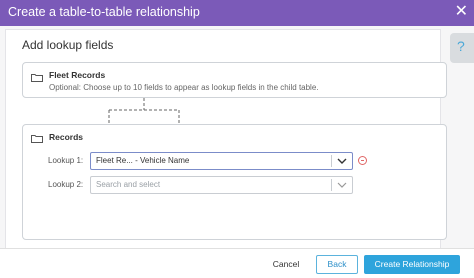 Image resolution: width=474 pixels, height=278 pixels. Describe the element at coordinates (128, 184) in the screenshot. I see `lookup-2-placeholder: Search and select` at that location.